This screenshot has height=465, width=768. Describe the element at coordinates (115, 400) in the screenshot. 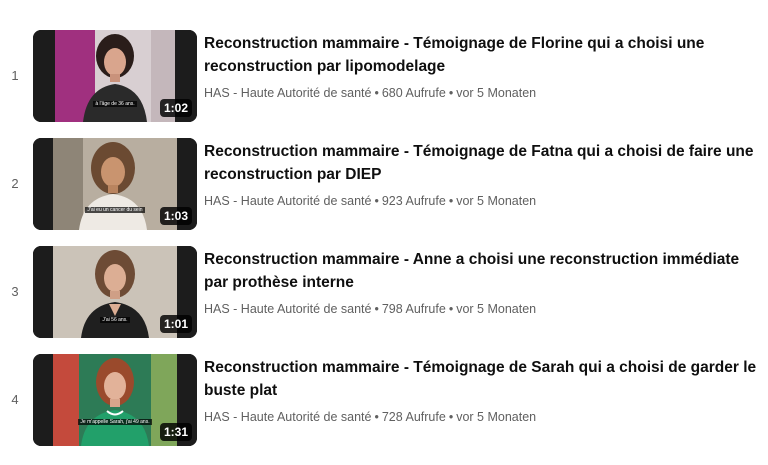

I see `video-thumbnail: Je m'appelle Sarah, j'ai 49 ans. 1:31` at that location.